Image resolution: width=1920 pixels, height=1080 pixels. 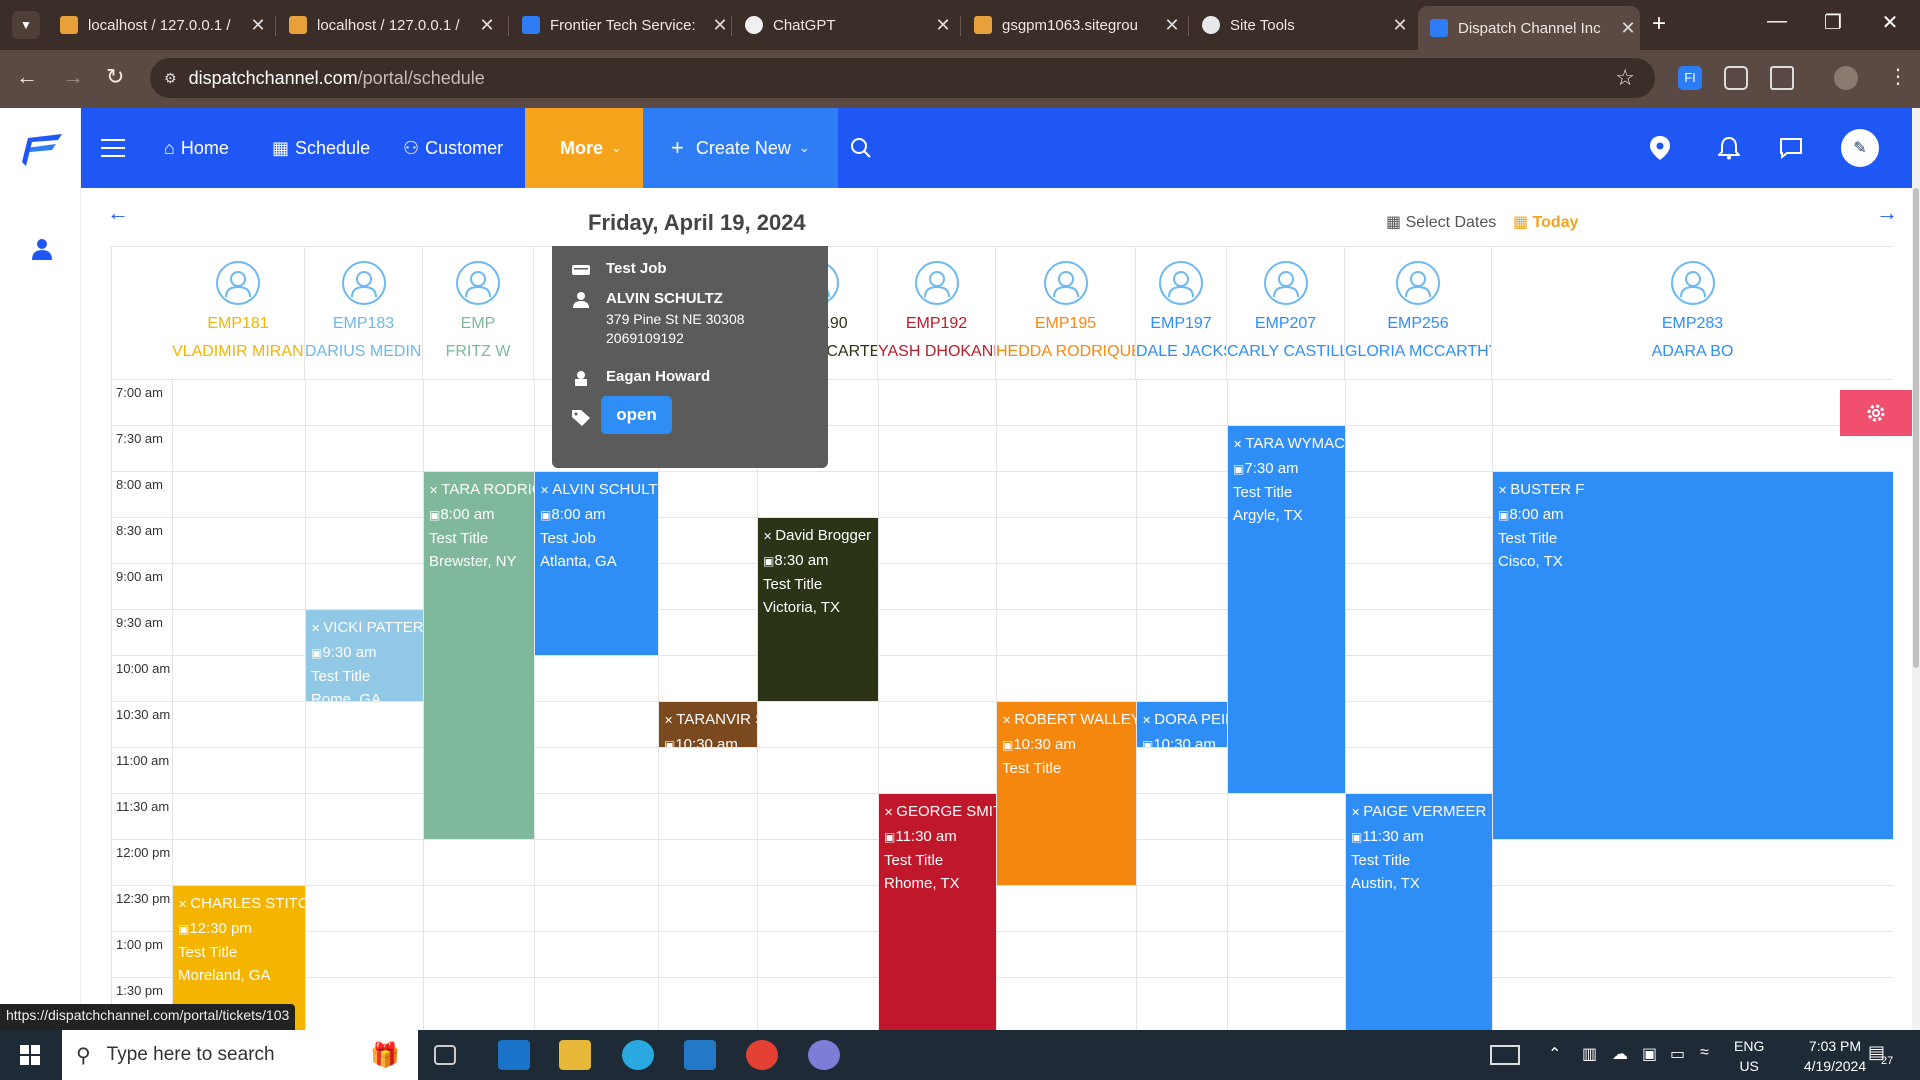 I want to click on employee-column-header: EMP256 GLORIA MCCARTHY1, so click(x=1418, y=313).